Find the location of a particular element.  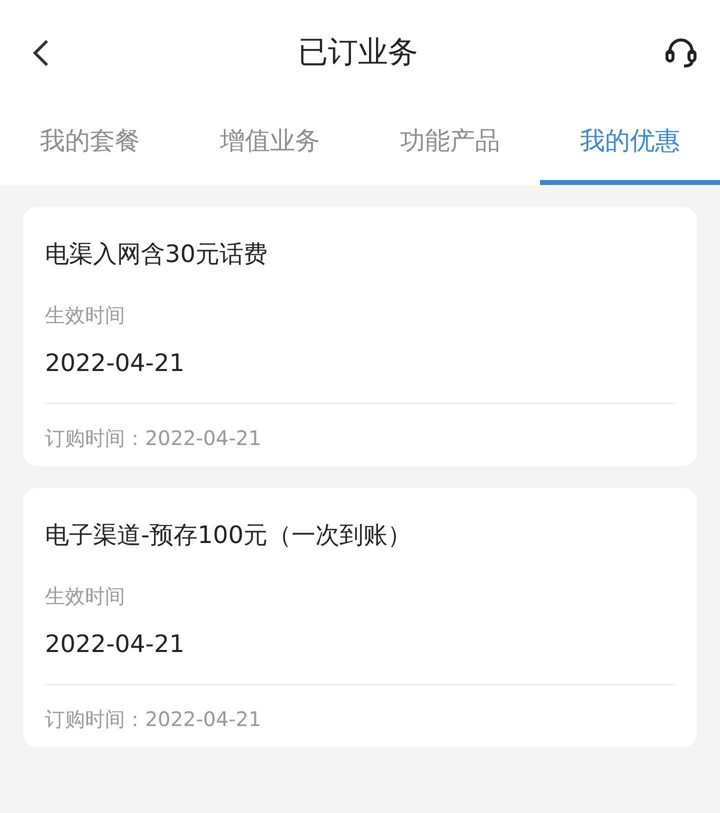

page-title: 已订业务 is located at coordinates (358, 53).